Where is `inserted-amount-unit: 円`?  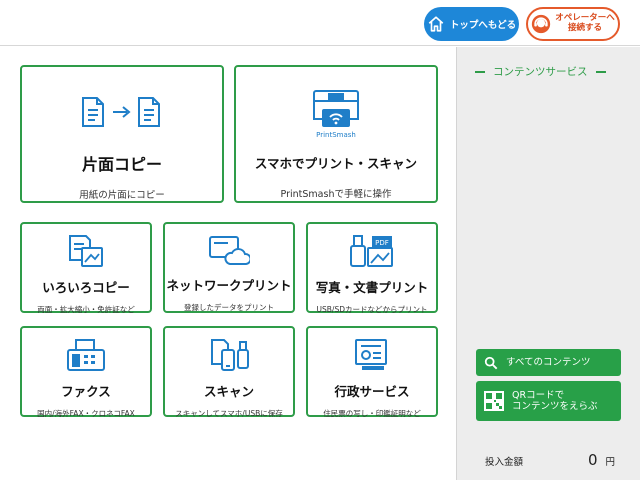
inserted-amount-unit: 円 is located at coordinates (610, 462).